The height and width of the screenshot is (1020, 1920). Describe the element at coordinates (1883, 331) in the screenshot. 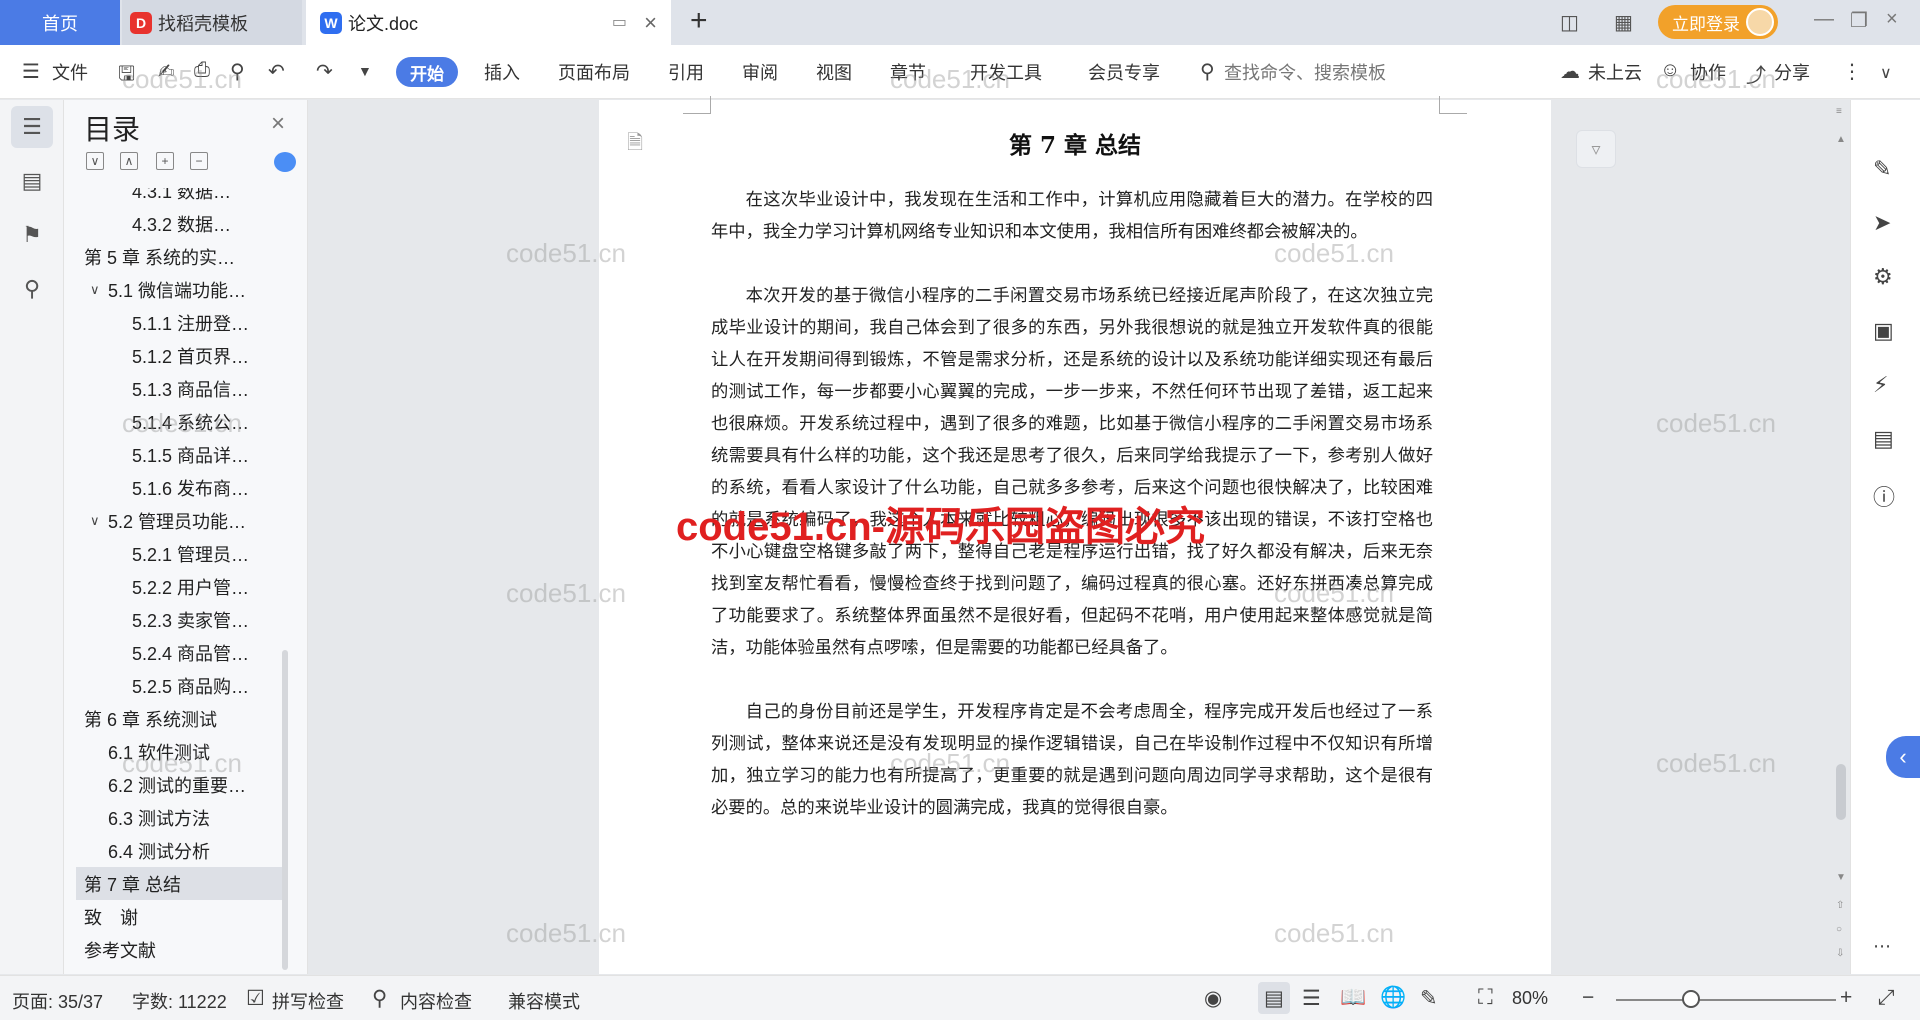

I see `template-icon: ▣` at that location.